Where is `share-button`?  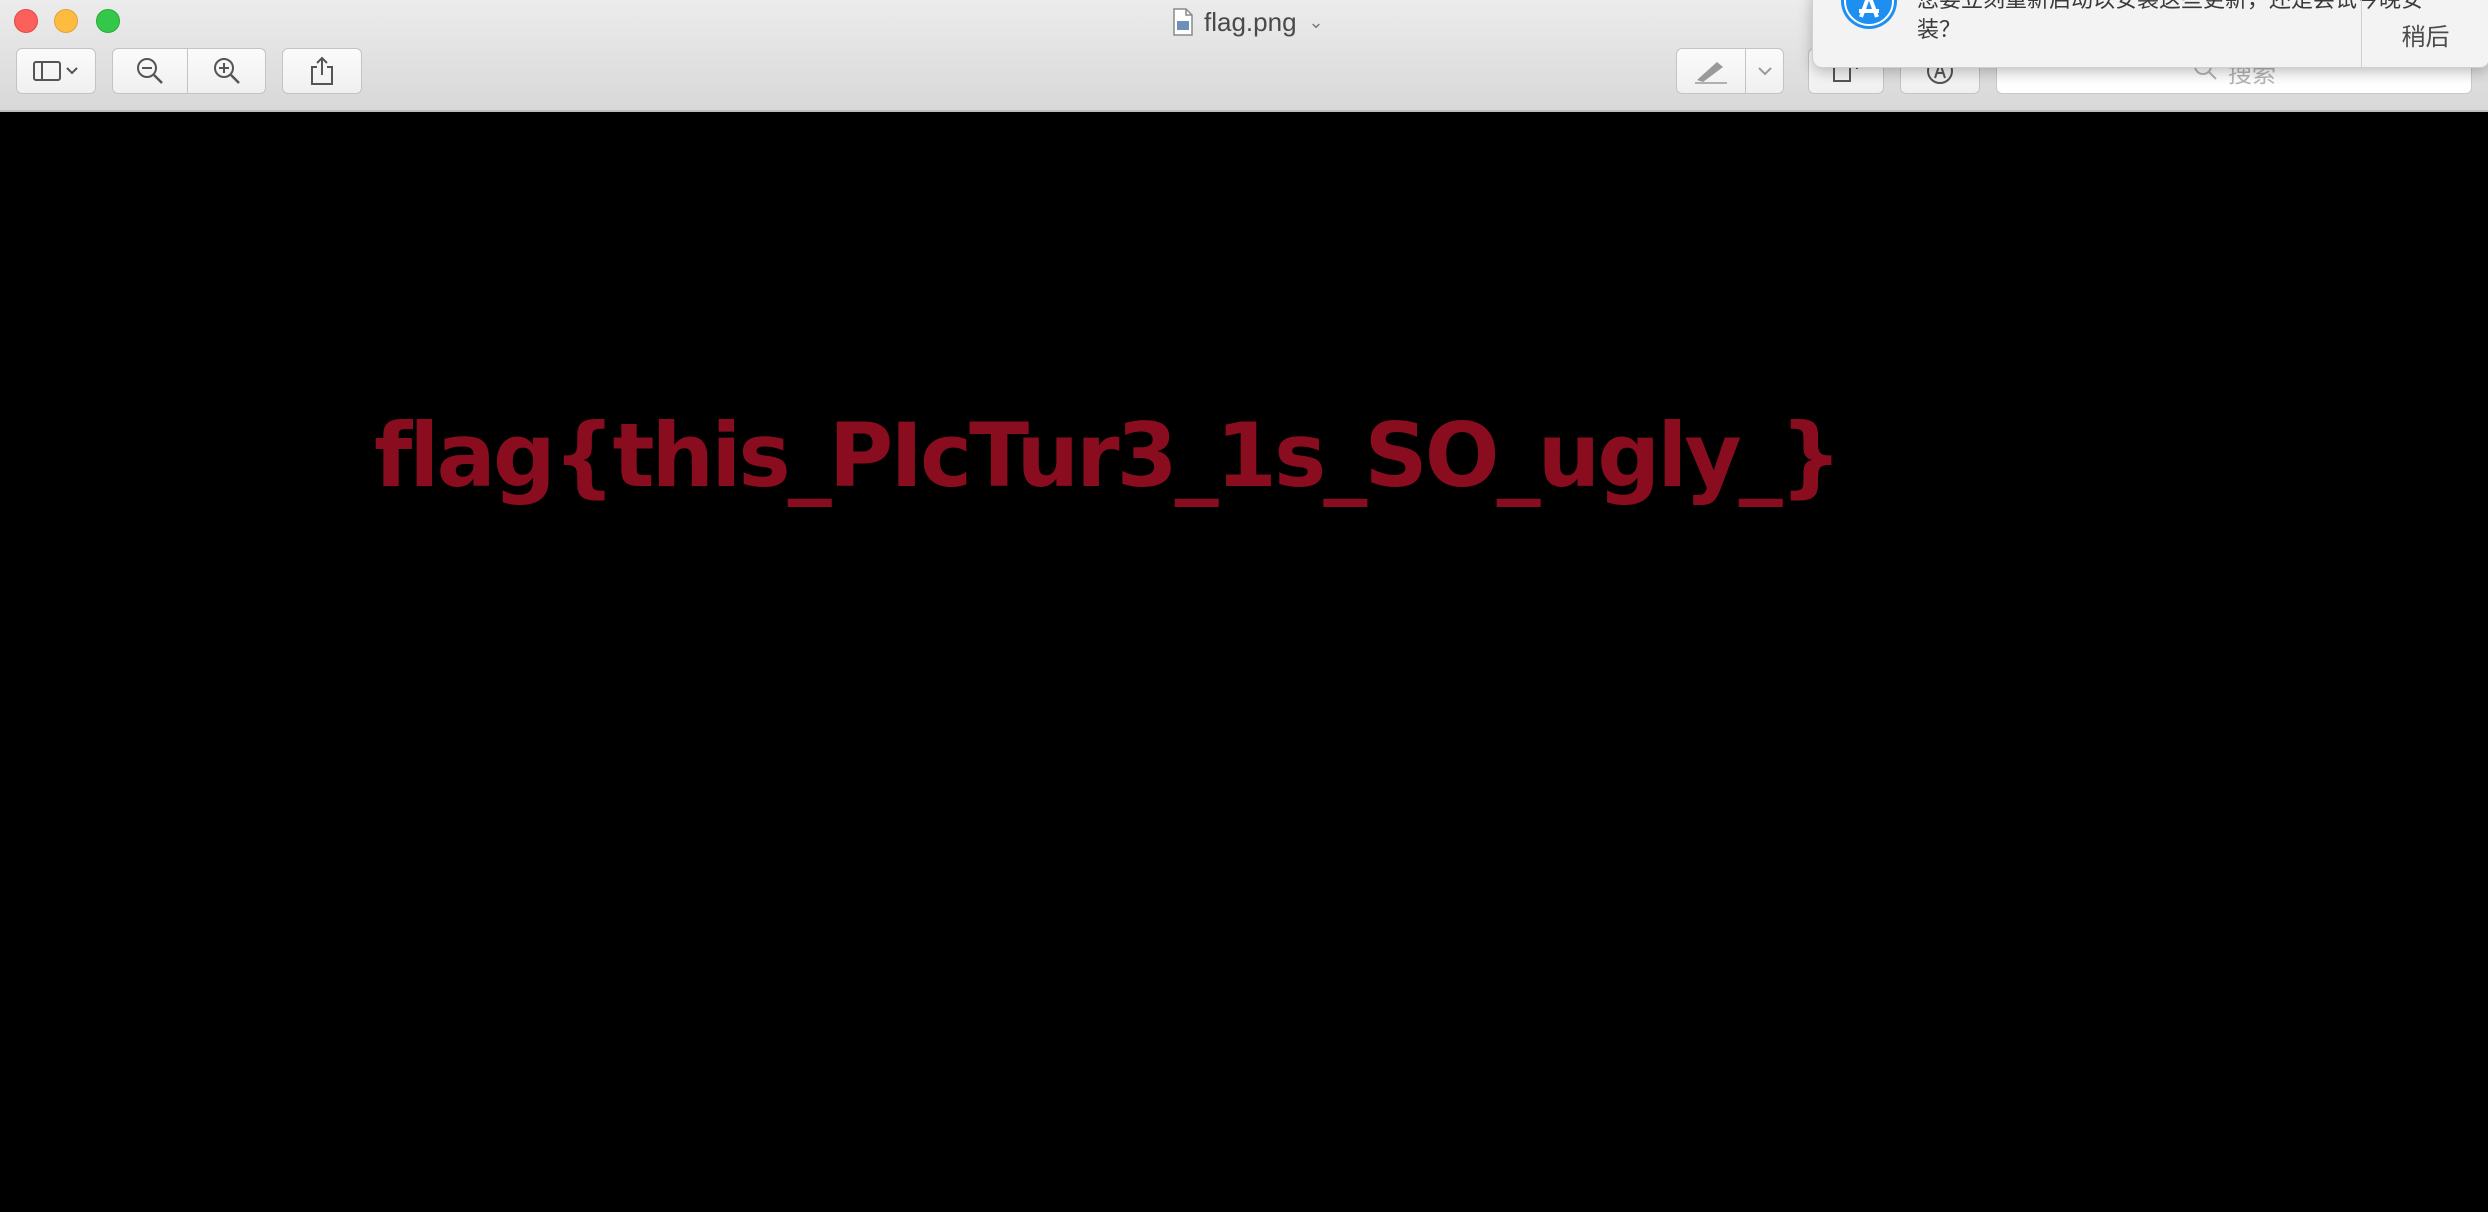
share-button is located at coordinates (322, 71).